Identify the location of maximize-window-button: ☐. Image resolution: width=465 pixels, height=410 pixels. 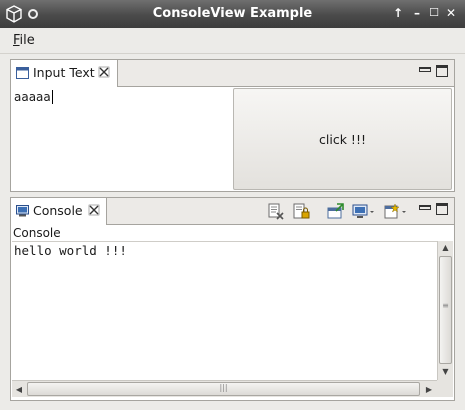
(434, 13).